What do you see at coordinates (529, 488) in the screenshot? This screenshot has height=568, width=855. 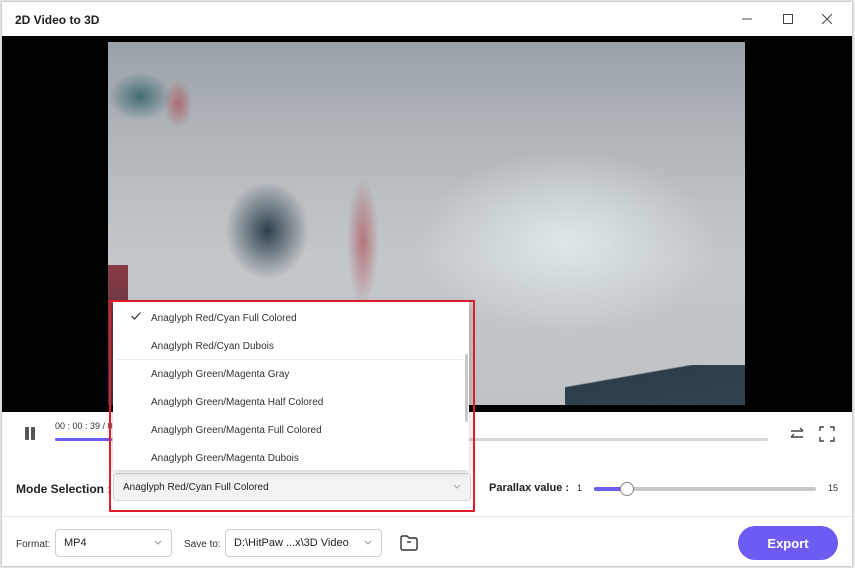 I see `parallax-label: Parallax value :` at bounding box center [529, 488].